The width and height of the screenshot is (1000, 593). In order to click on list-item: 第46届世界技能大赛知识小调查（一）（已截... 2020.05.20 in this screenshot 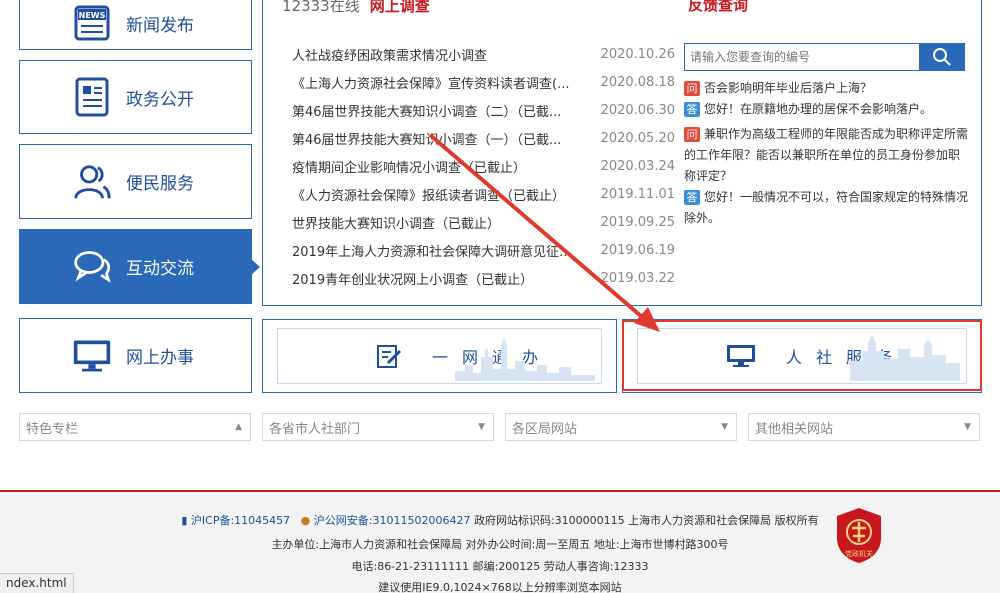, I will do `click(483, 138)`.